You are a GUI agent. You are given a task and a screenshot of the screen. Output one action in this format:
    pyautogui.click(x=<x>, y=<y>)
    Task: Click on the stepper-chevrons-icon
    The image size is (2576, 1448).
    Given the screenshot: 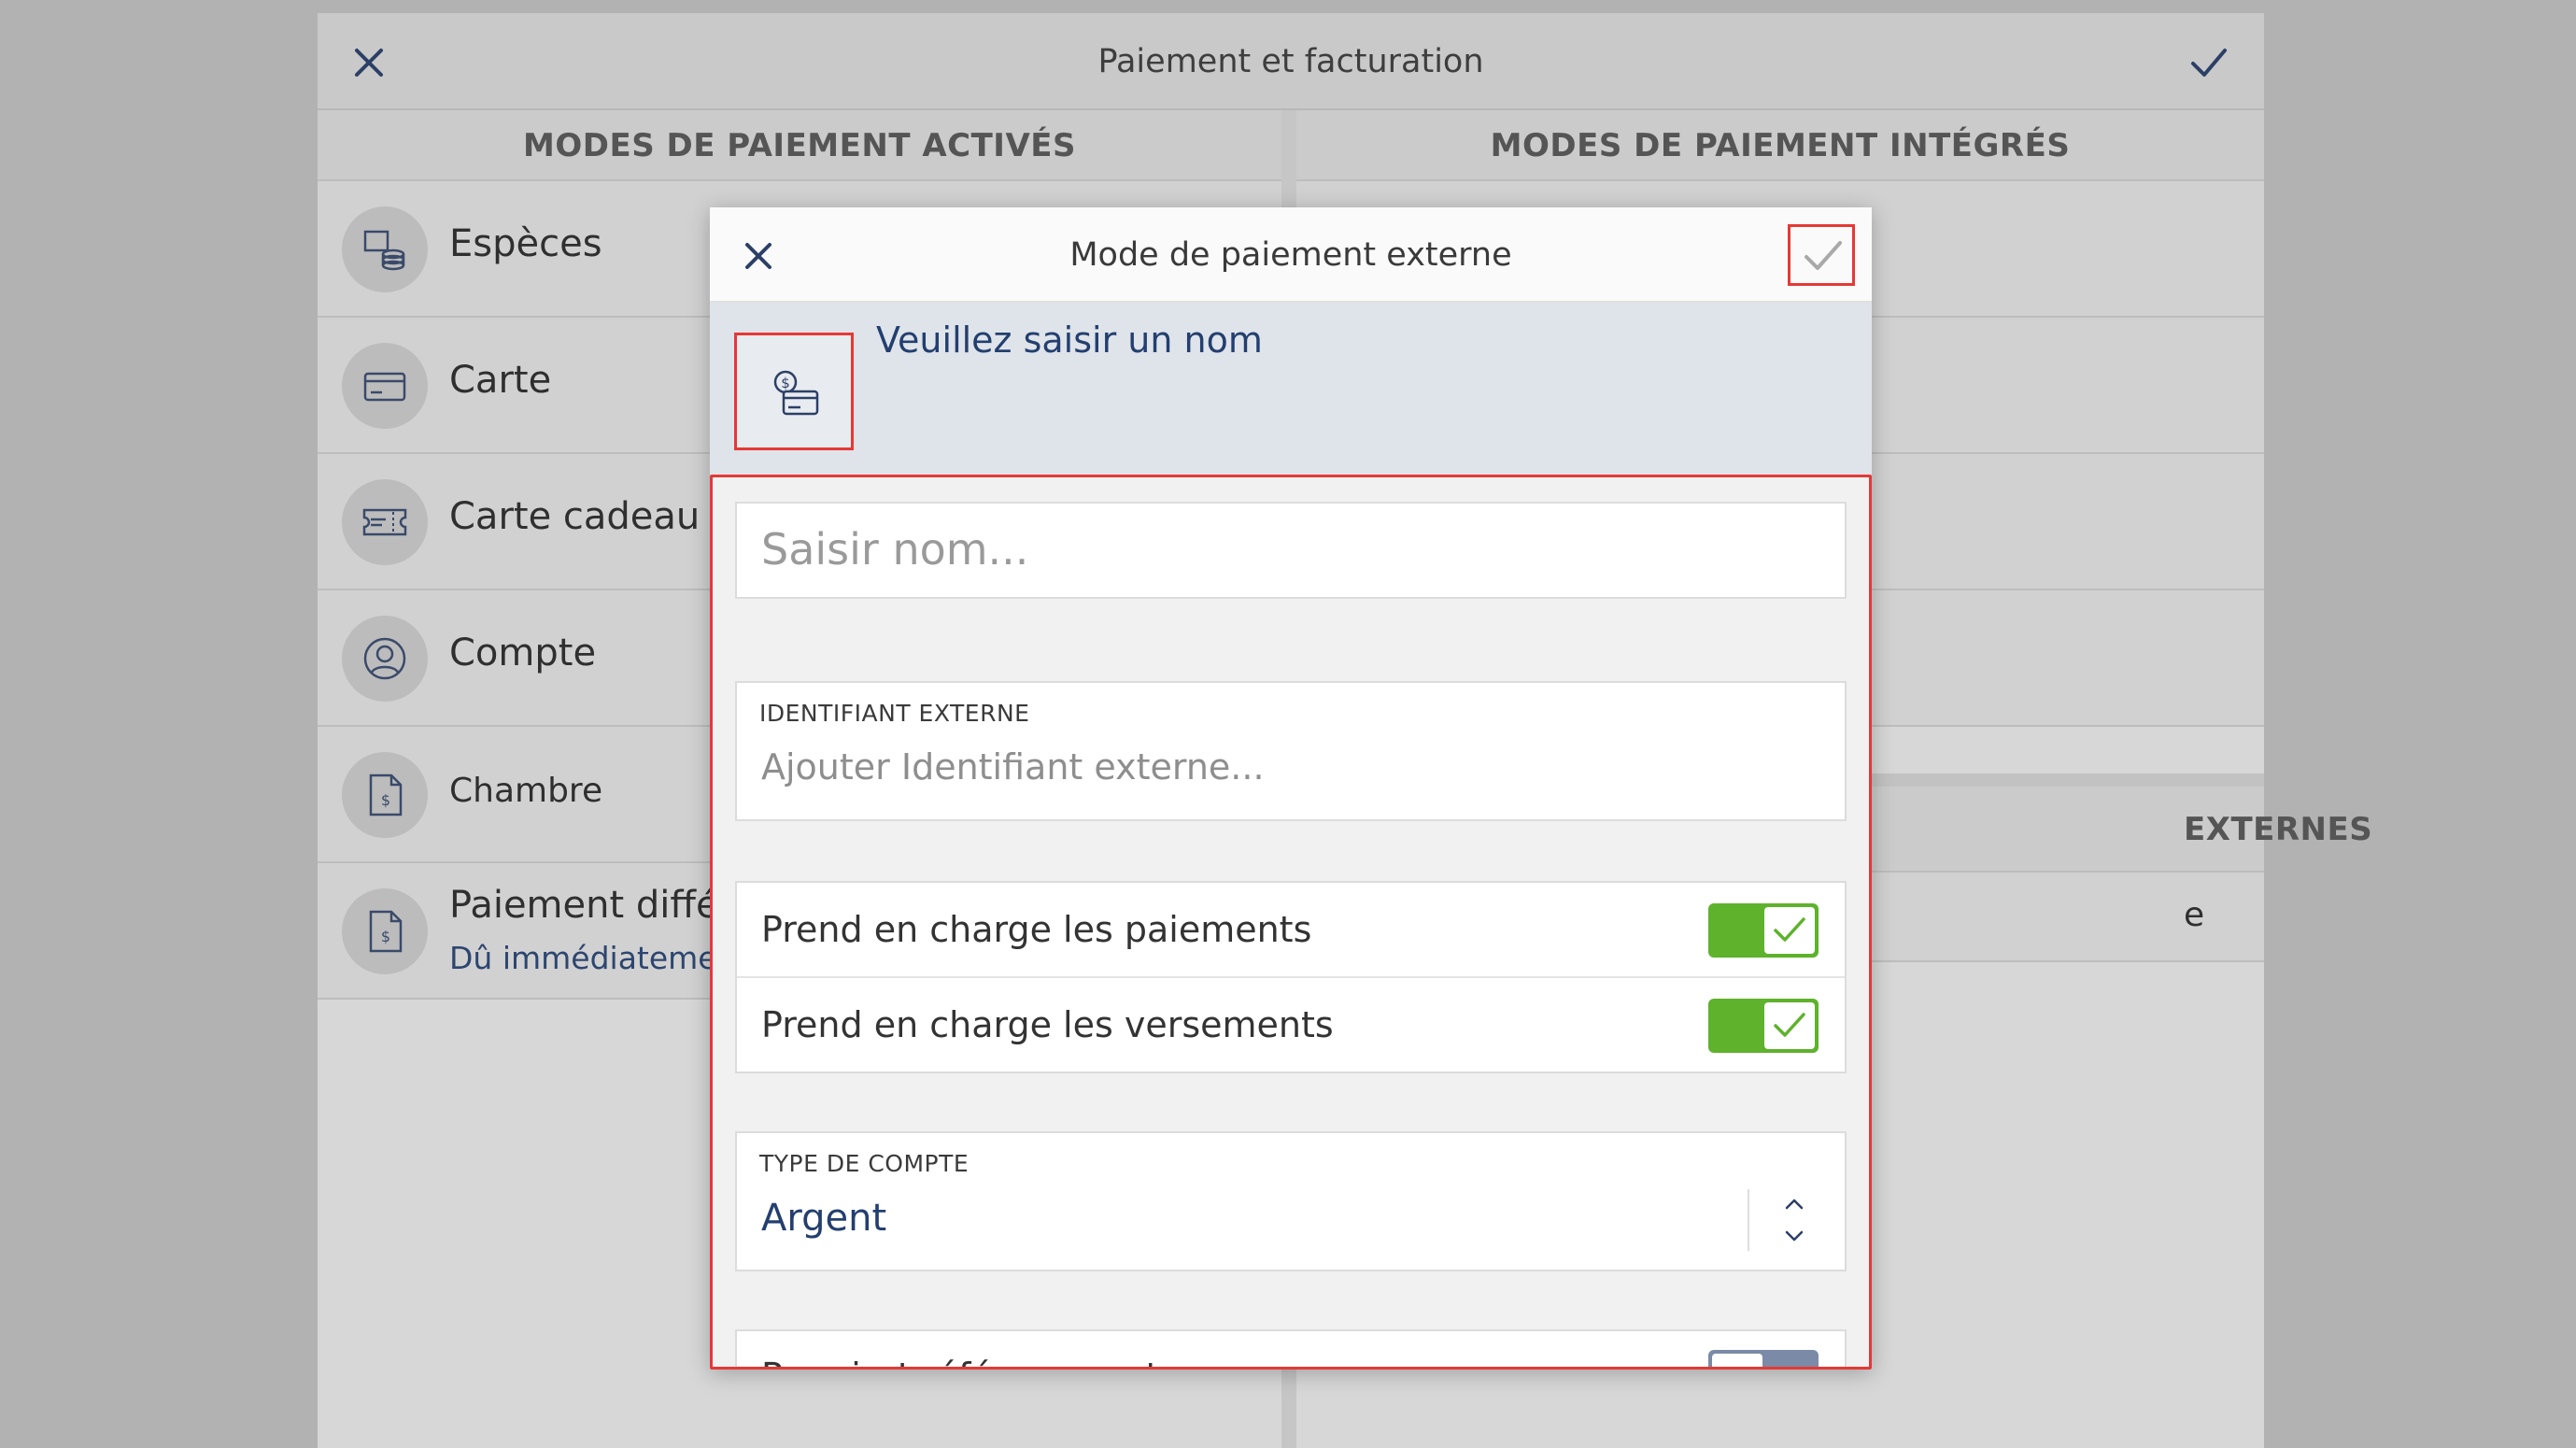 What is the action you would take?
    pyautogui.click(x=1794, y=1220)
    